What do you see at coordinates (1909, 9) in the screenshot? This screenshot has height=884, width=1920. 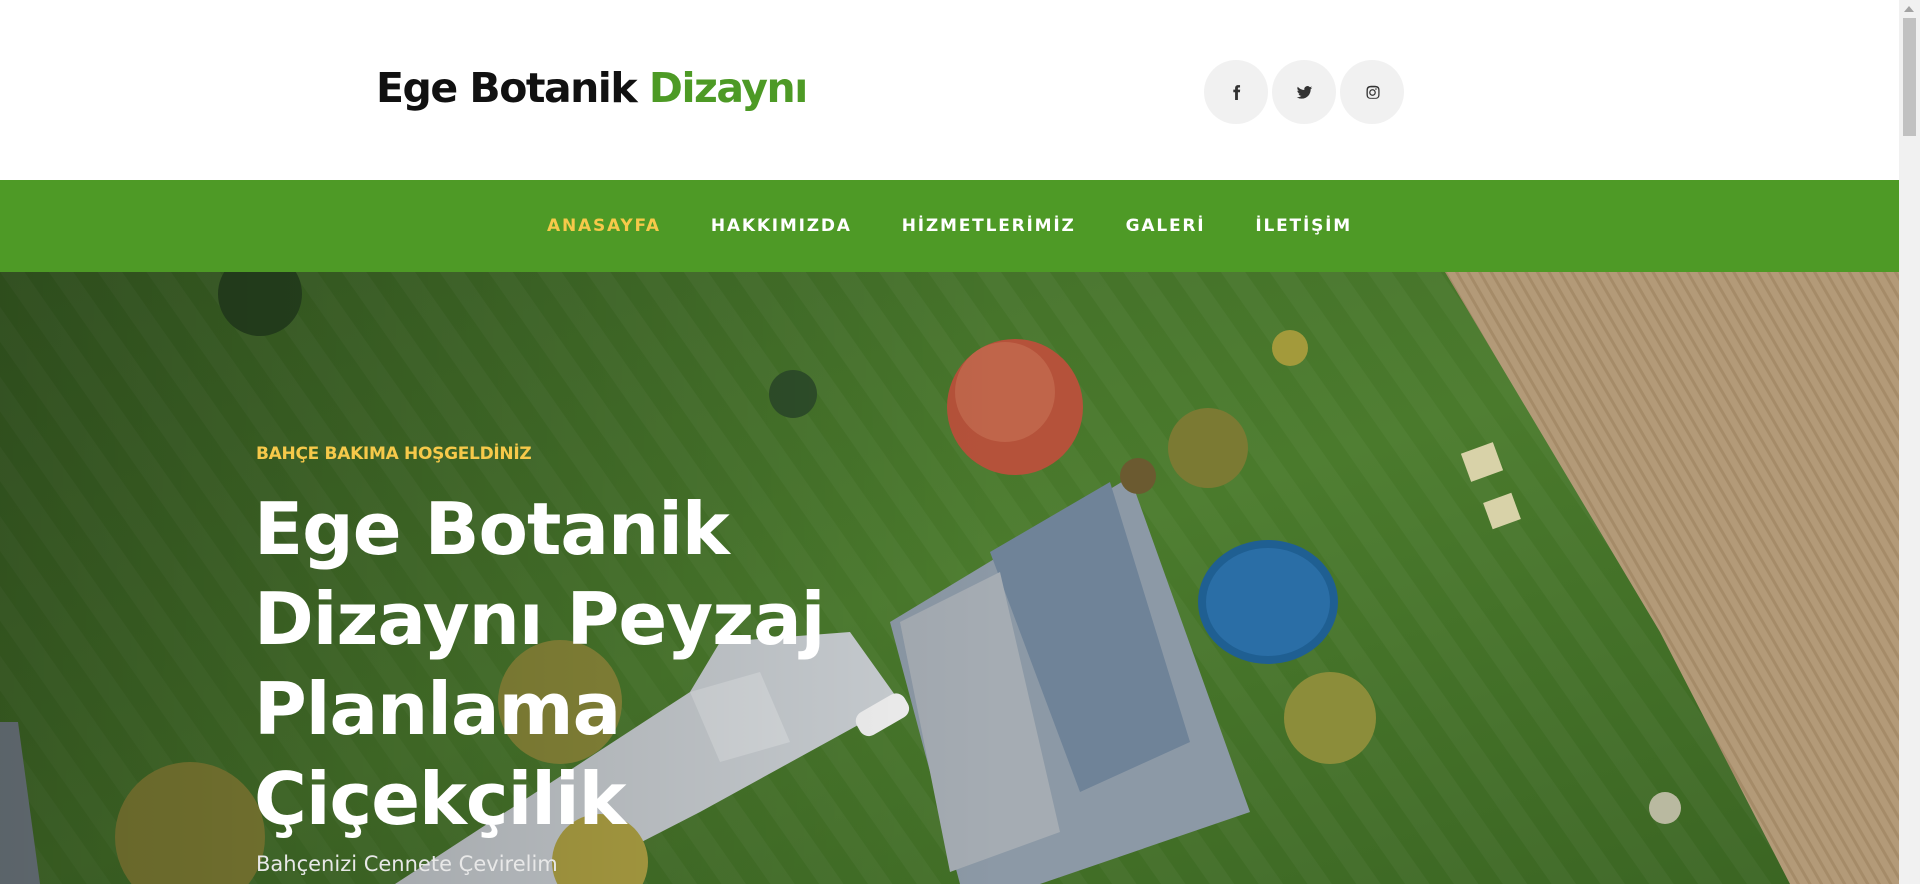 I see `scroll-up-arrow-icon` at bounding box center [1909, 9].